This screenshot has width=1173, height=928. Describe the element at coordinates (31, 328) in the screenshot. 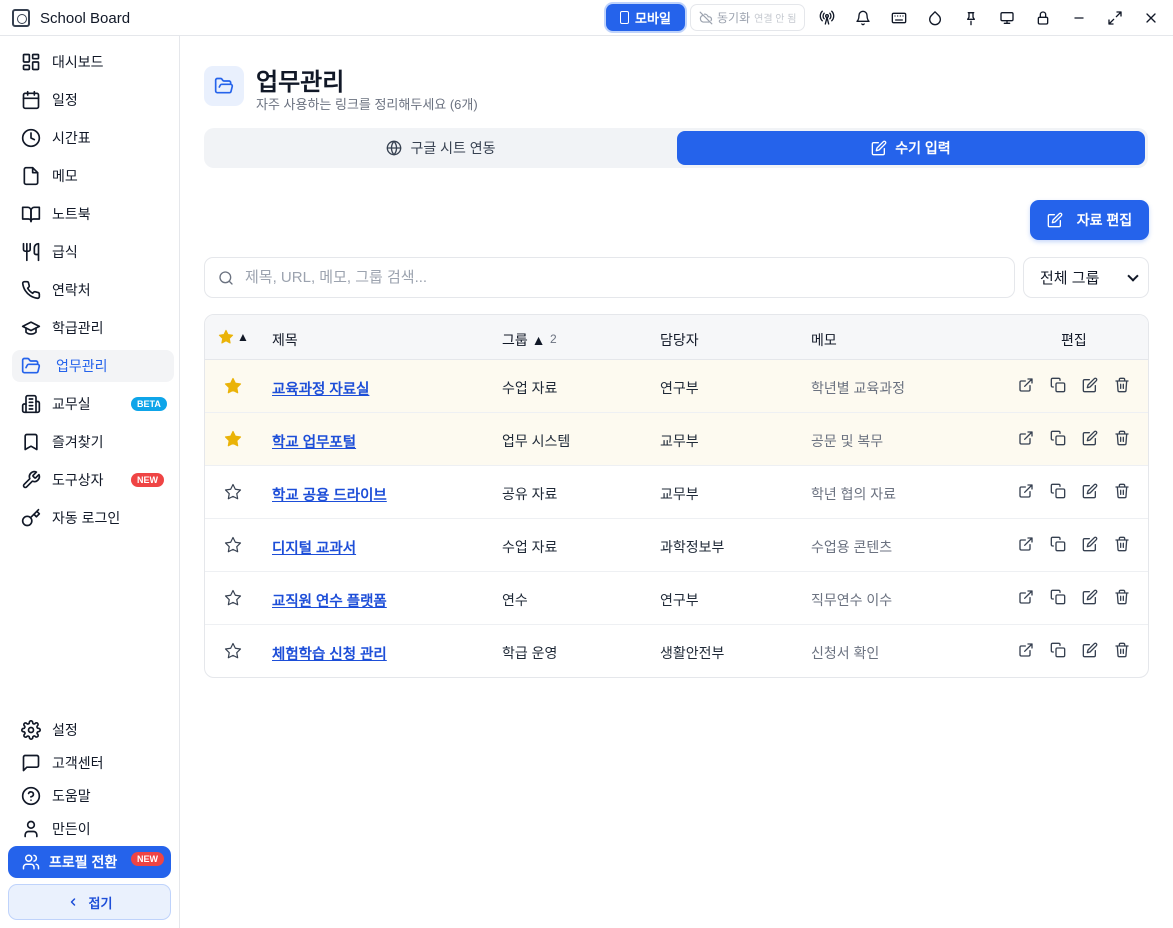

I see `graduation-cap-icon` at that location.